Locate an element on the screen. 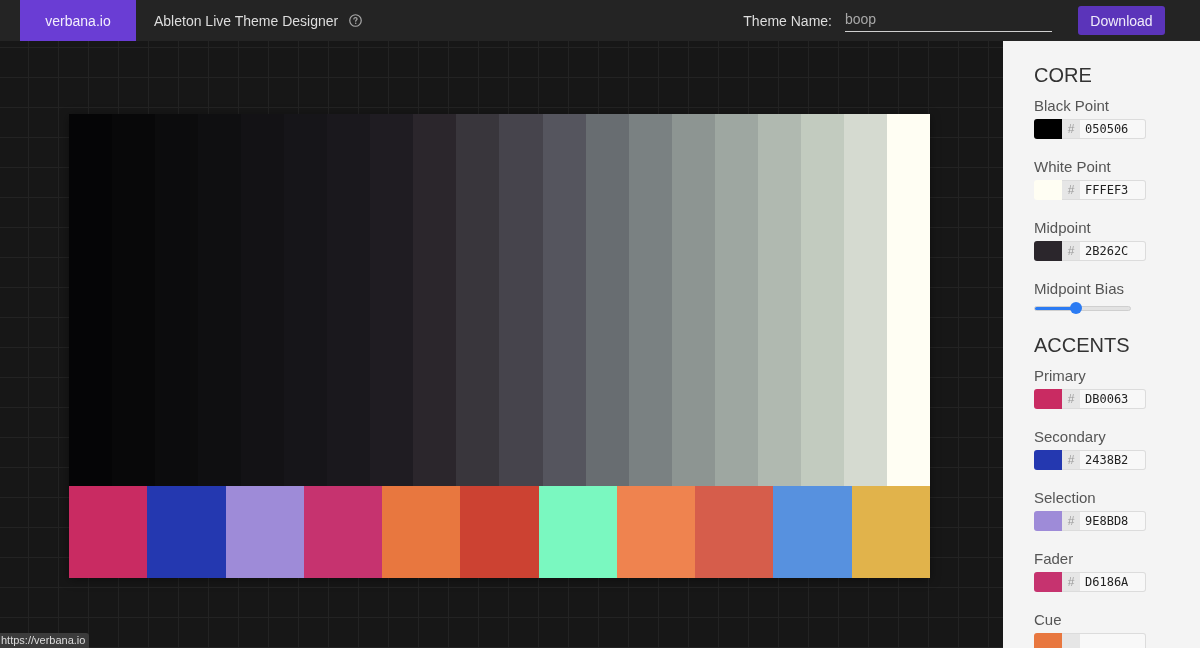 The height and width of the screenshot is (648, 1200). theme-name-label: Theme Name: is located at coordinates (787, 20).